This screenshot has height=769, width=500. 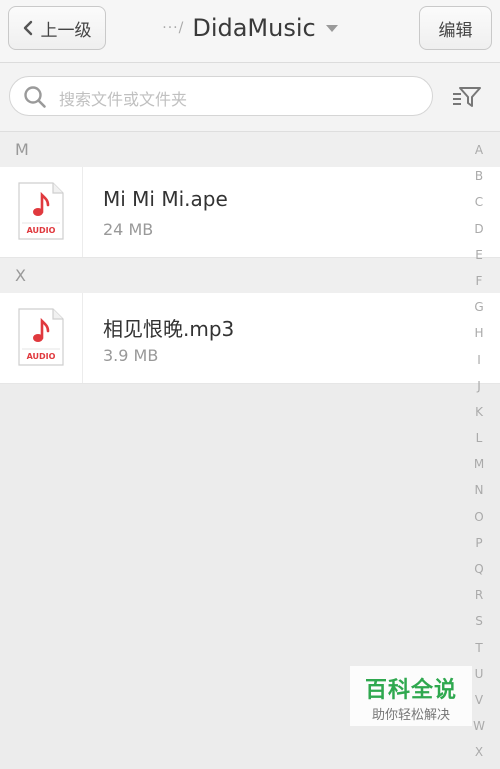 I want to click on watermark-title: 百科全说, so click(x=410, y=690).